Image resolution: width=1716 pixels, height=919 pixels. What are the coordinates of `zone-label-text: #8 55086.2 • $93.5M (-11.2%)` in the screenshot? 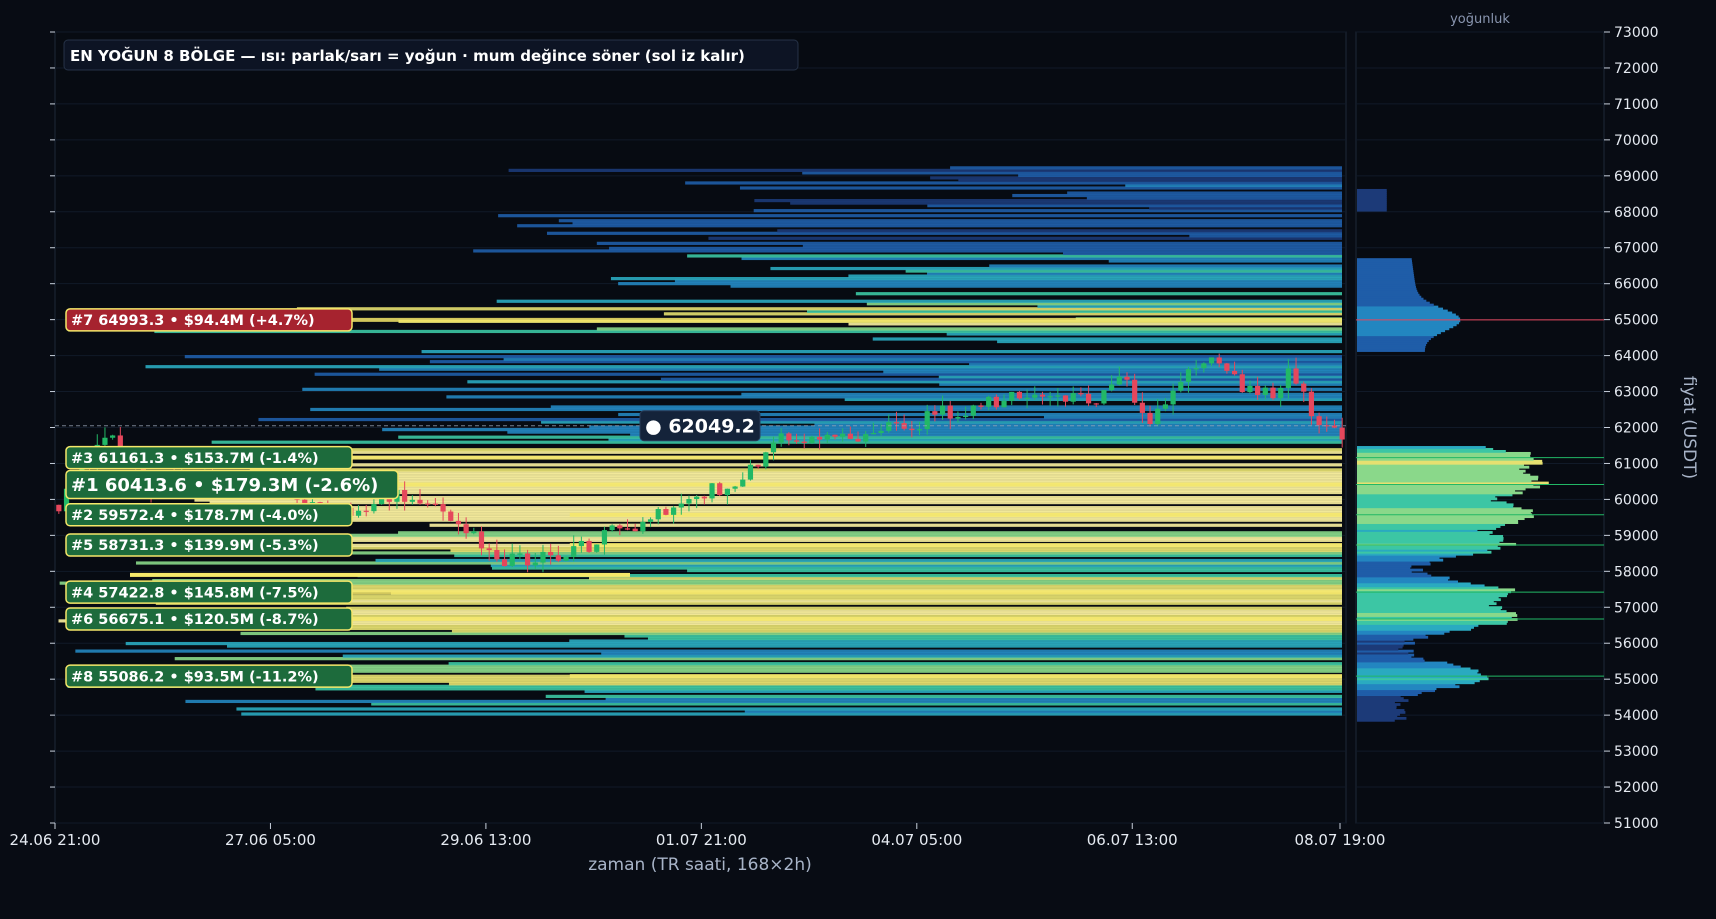 It's located at (195, 677).